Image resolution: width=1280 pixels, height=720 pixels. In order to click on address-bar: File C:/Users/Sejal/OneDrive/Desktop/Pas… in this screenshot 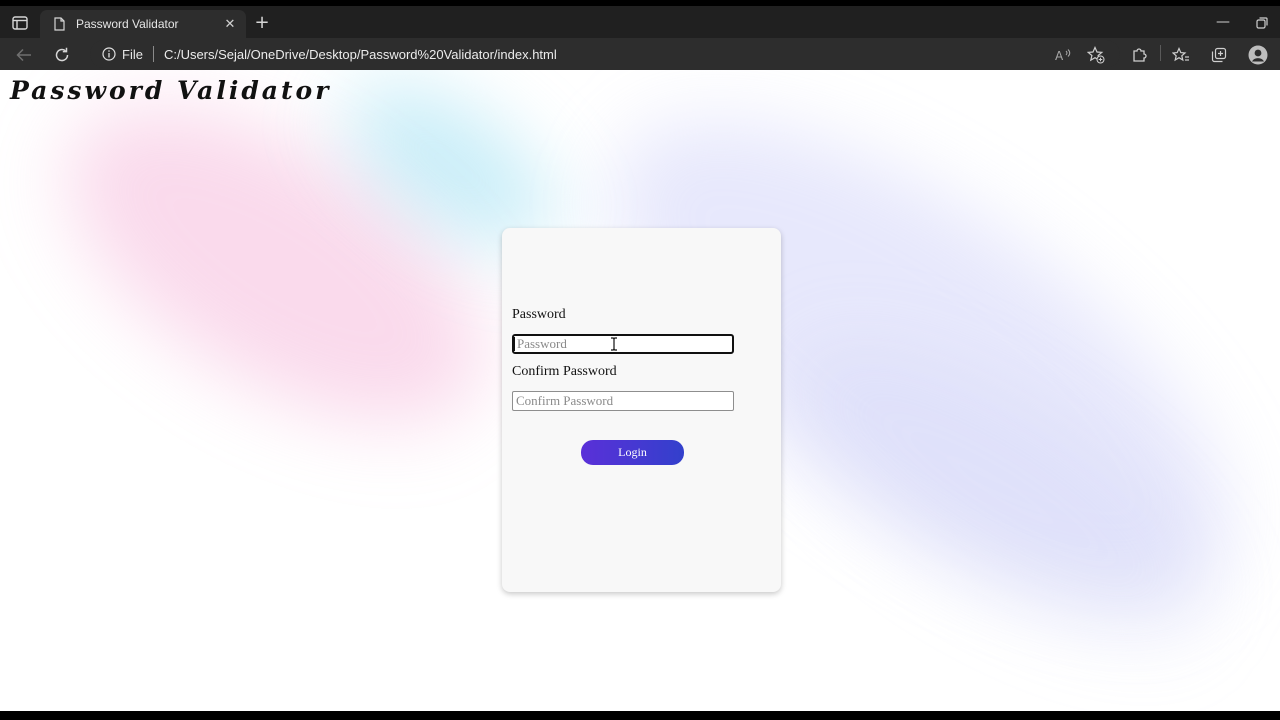, I will do `click(605, 54)`.